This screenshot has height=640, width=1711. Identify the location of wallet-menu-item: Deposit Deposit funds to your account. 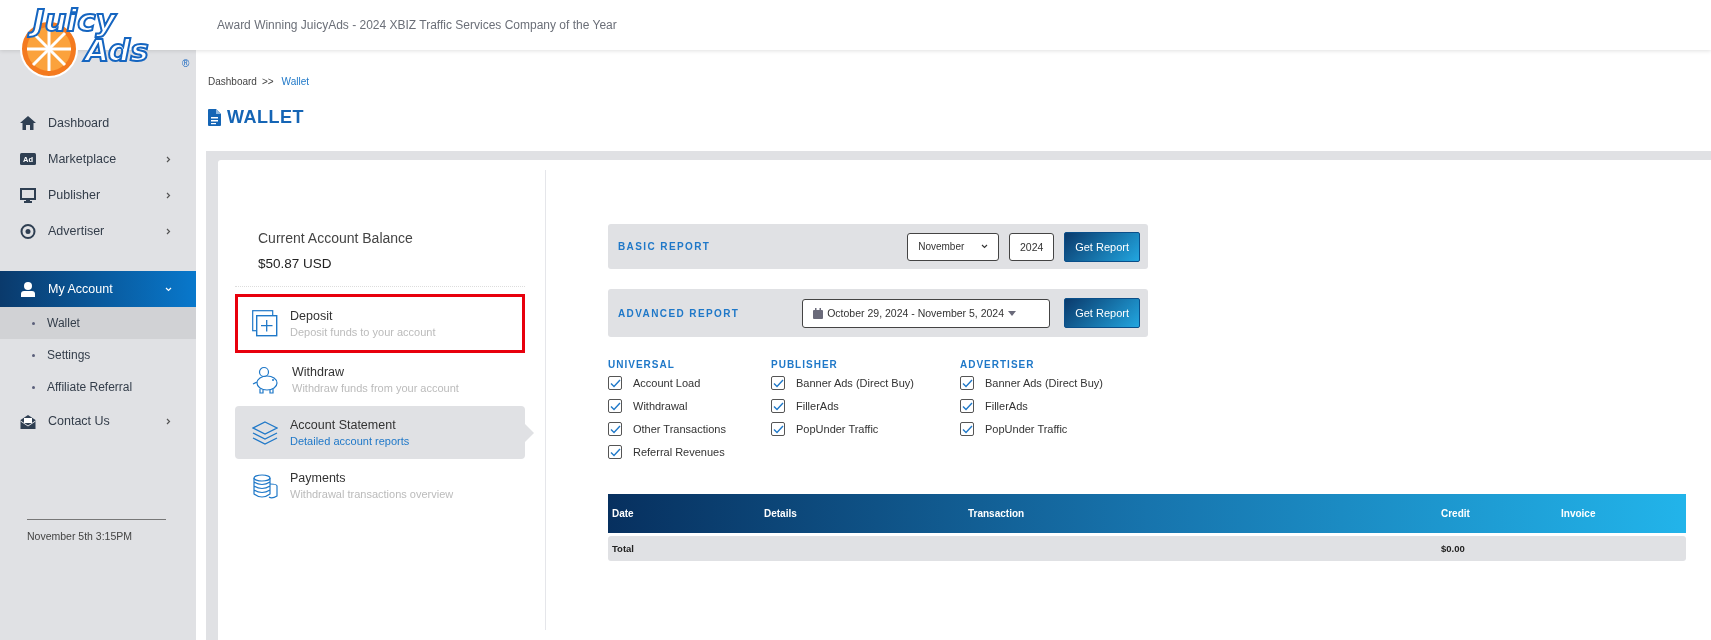
(380, 323).